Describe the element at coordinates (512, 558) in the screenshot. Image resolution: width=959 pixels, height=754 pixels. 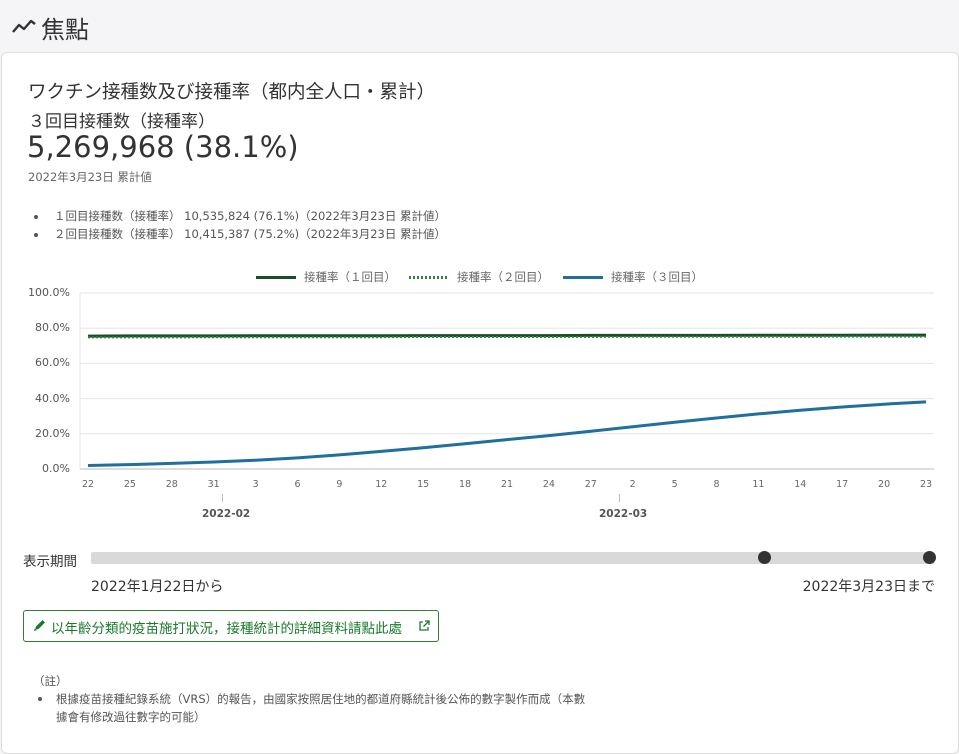
I see `period-slider-track` at that location.